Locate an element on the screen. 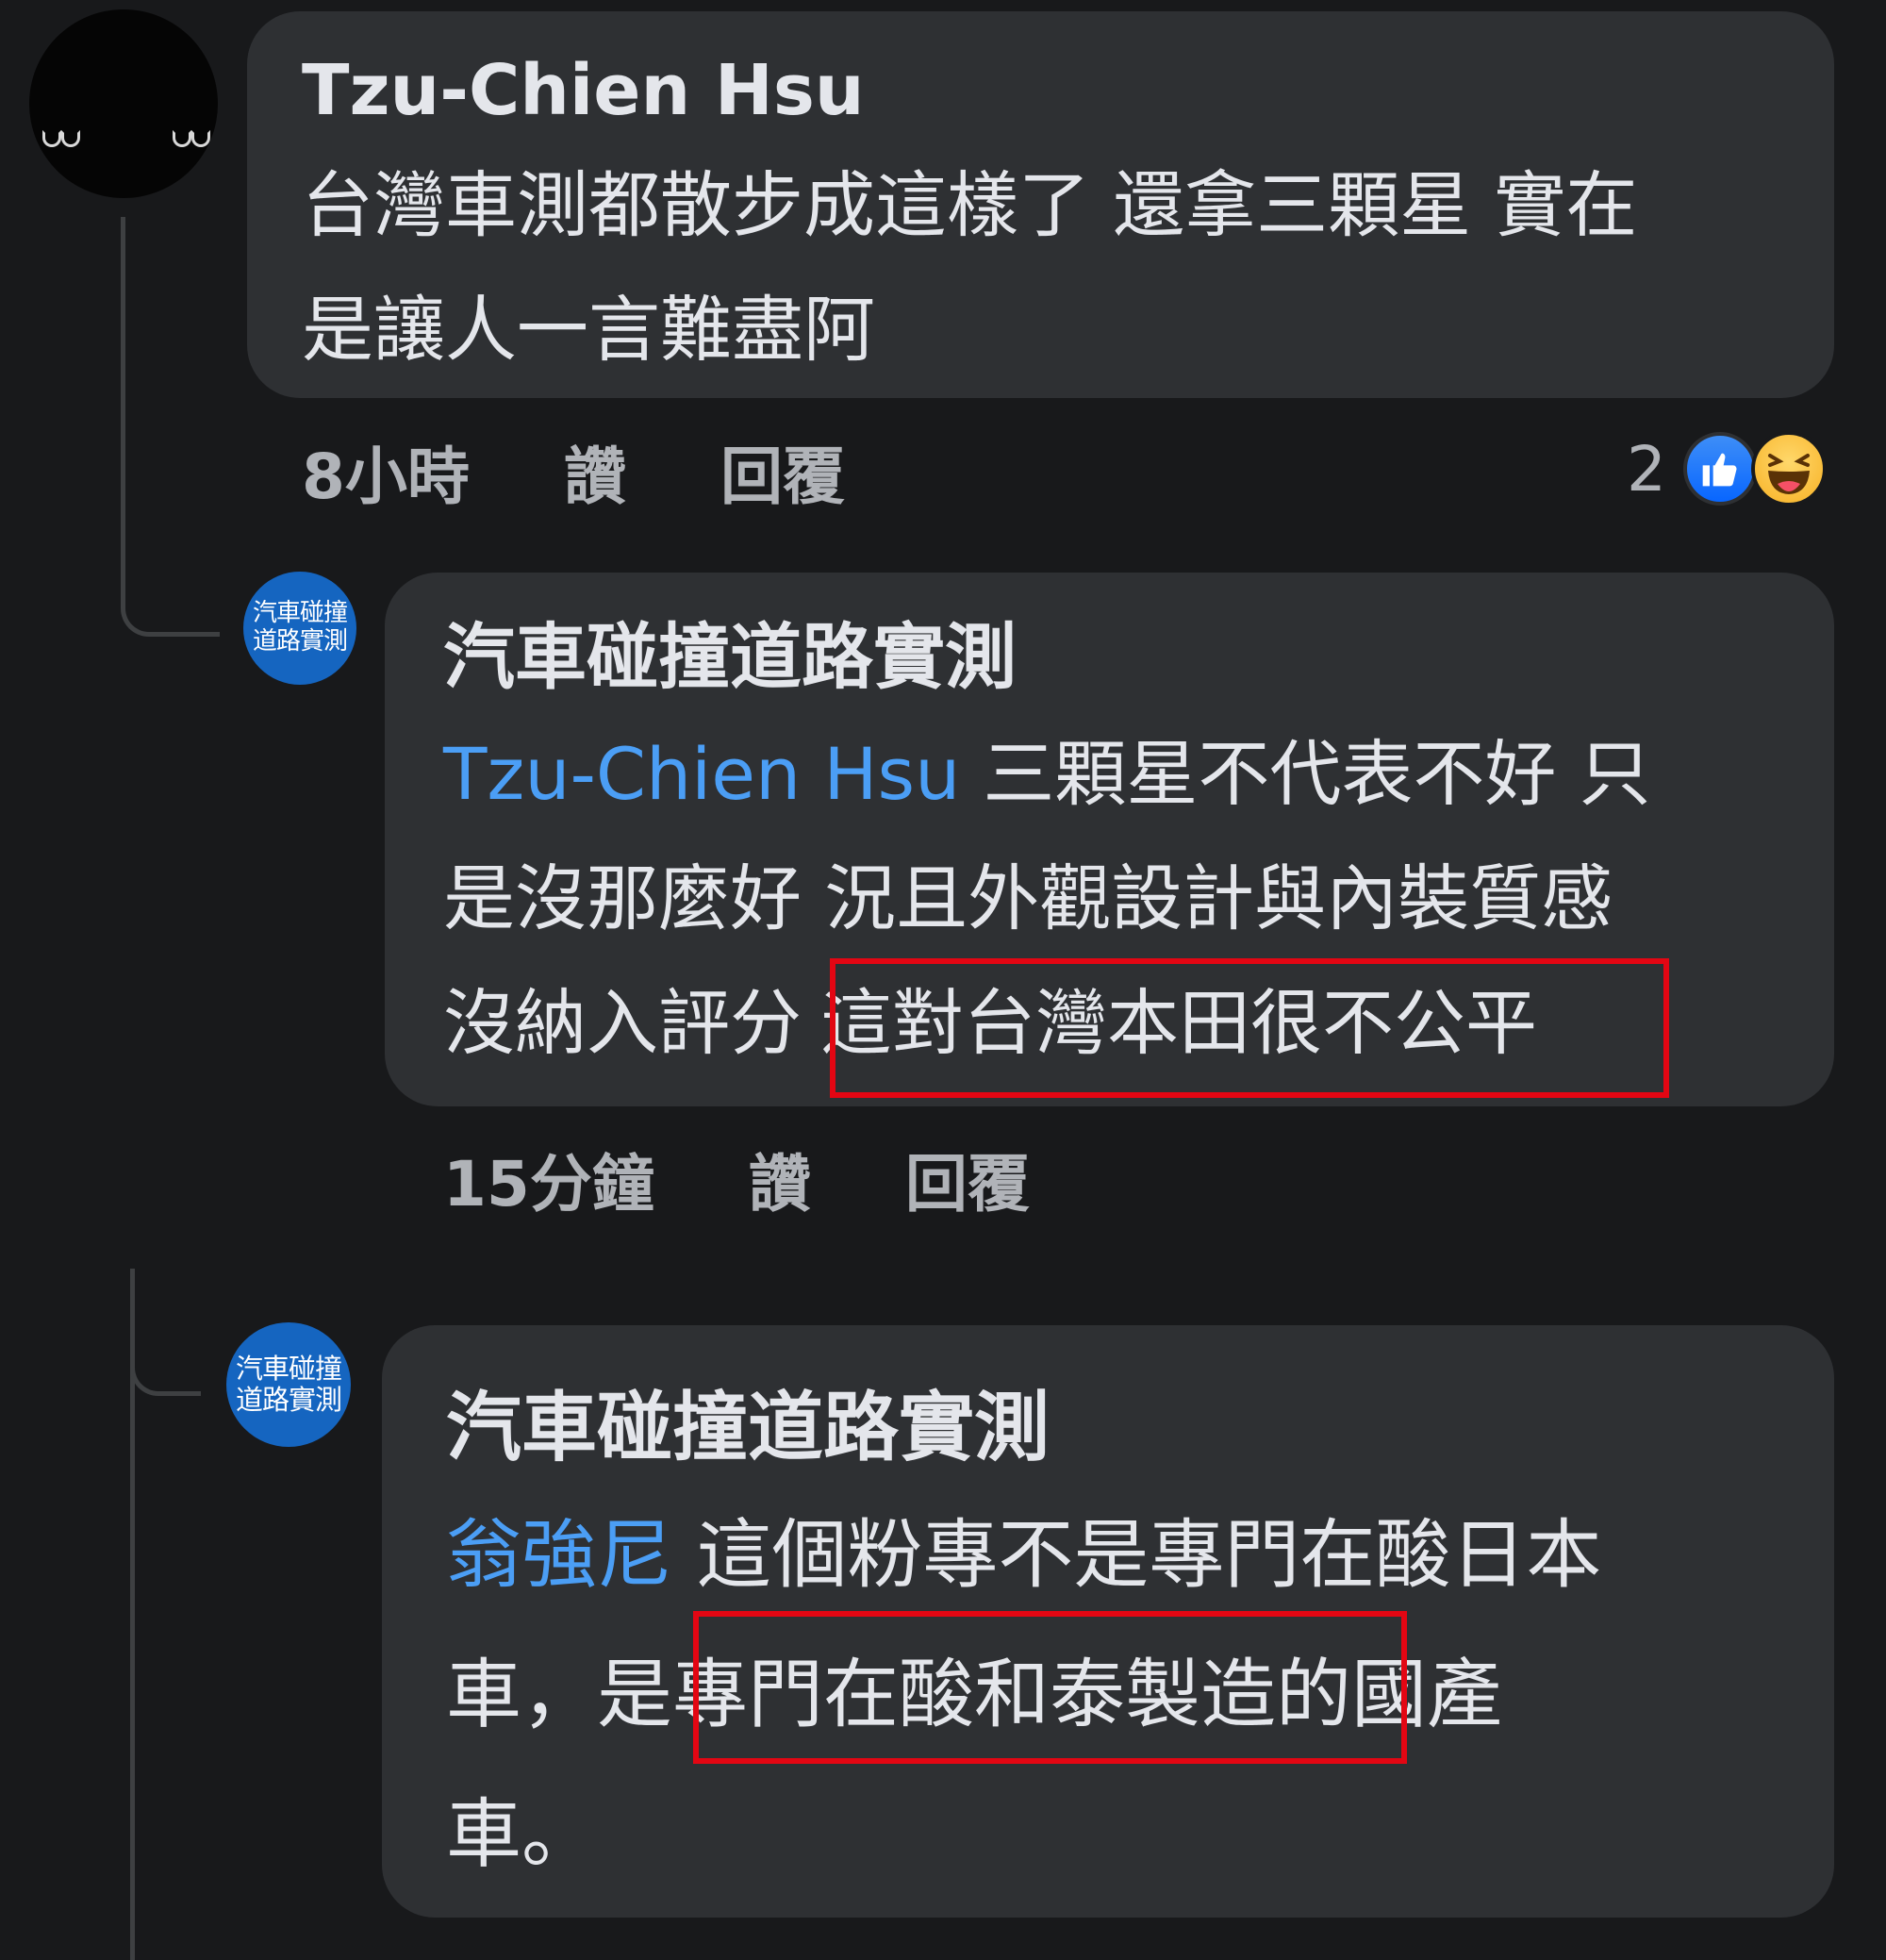 This screenshot has height=1960, width=1886. text-line: Tzu-Chien Hsu 三顆星不代表不好 只 is located at coordinates (1131, 774).